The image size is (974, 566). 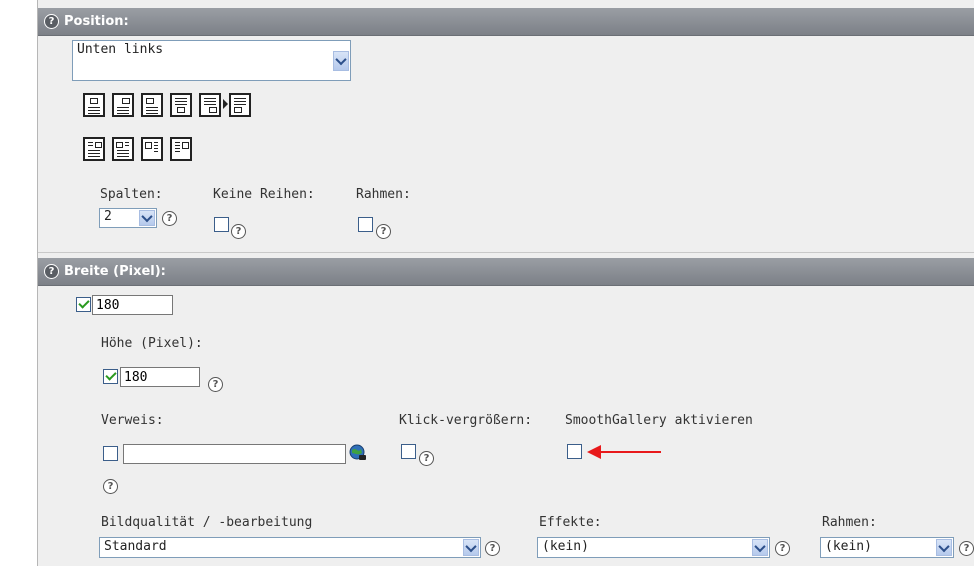 What do you see at coordinates (160, 377) in the screenshot?
I see `height-input` at bounding box center [160, 377].